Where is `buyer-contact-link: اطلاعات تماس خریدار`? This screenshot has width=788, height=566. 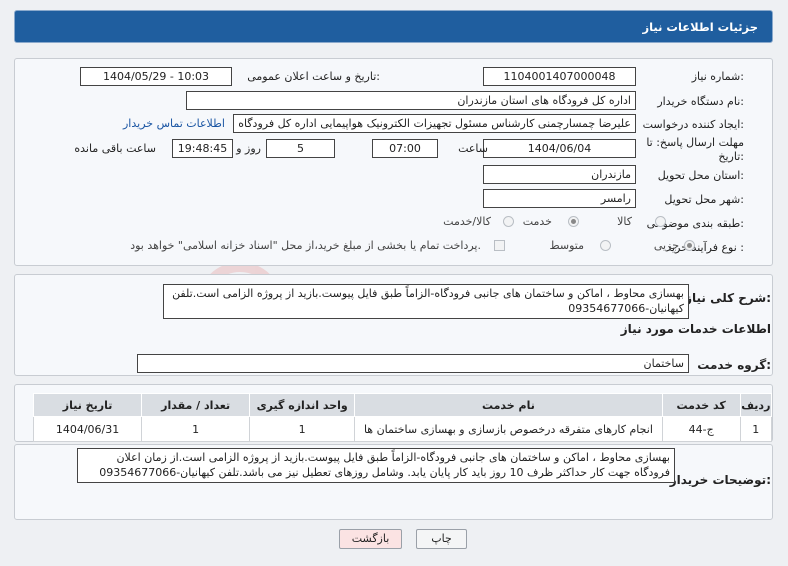 buyer-contact-link: اطلاعات تماس خریدار is located at coordinates (174, 123).